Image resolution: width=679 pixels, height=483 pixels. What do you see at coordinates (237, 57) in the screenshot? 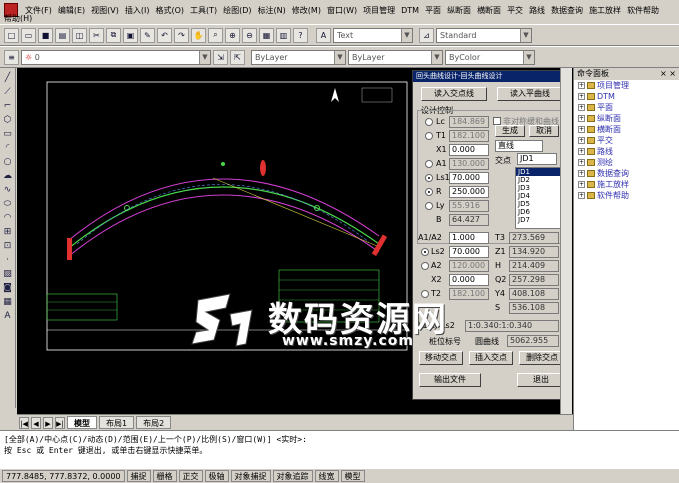
I see `layer-previous-icon: ⇱` at bounding box center [237, 57].